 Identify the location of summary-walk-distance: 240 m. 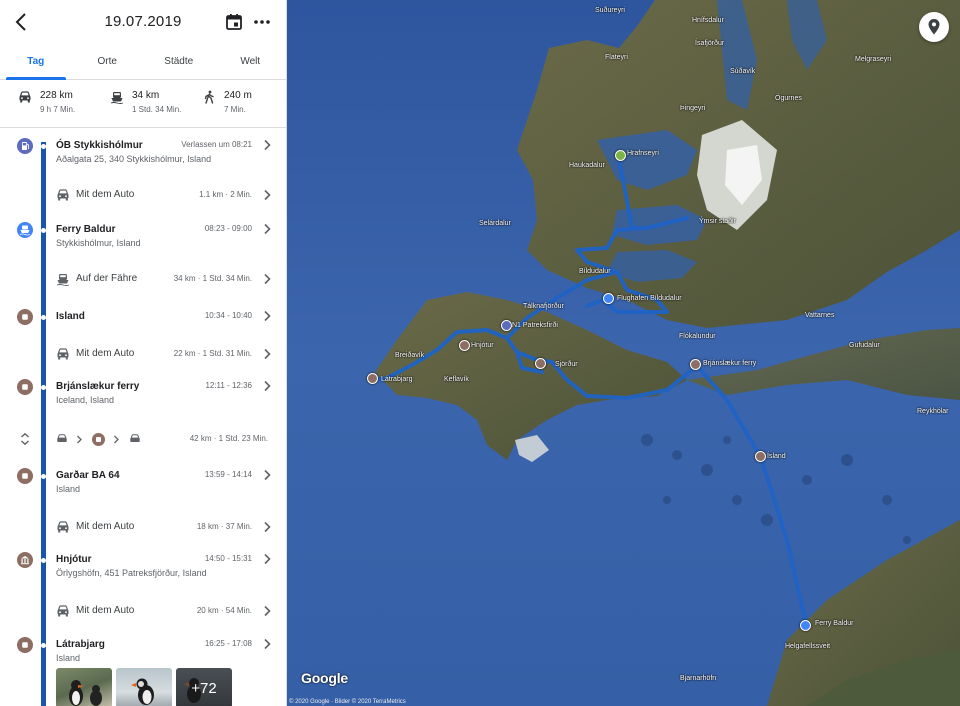
(238, 95).